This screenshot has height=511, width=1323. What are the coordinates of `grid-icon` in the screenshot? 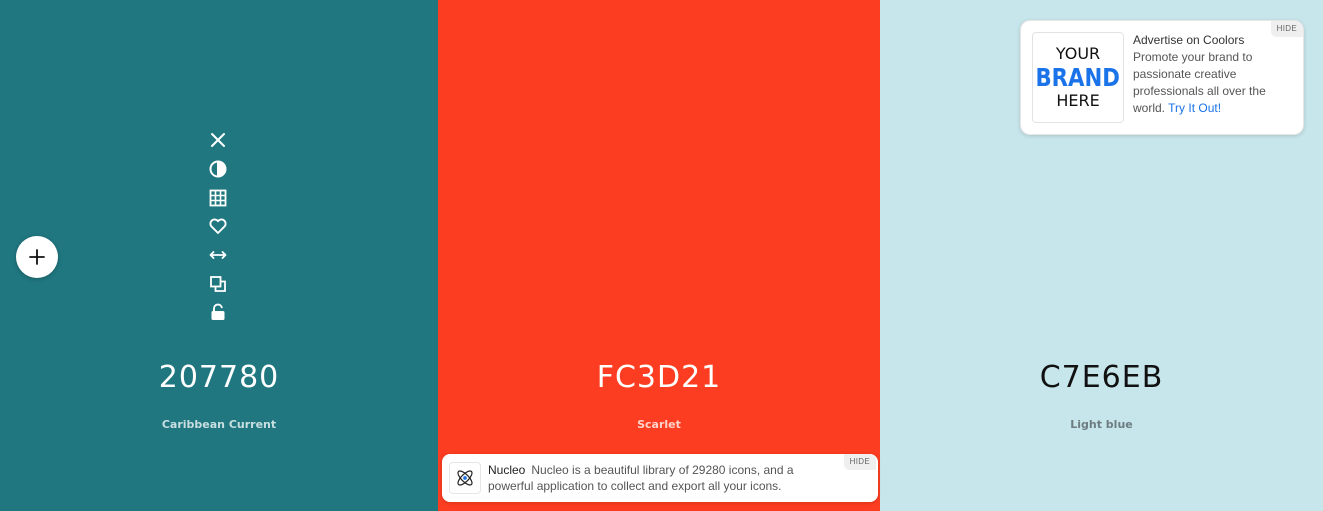 It's located at (218, 197).